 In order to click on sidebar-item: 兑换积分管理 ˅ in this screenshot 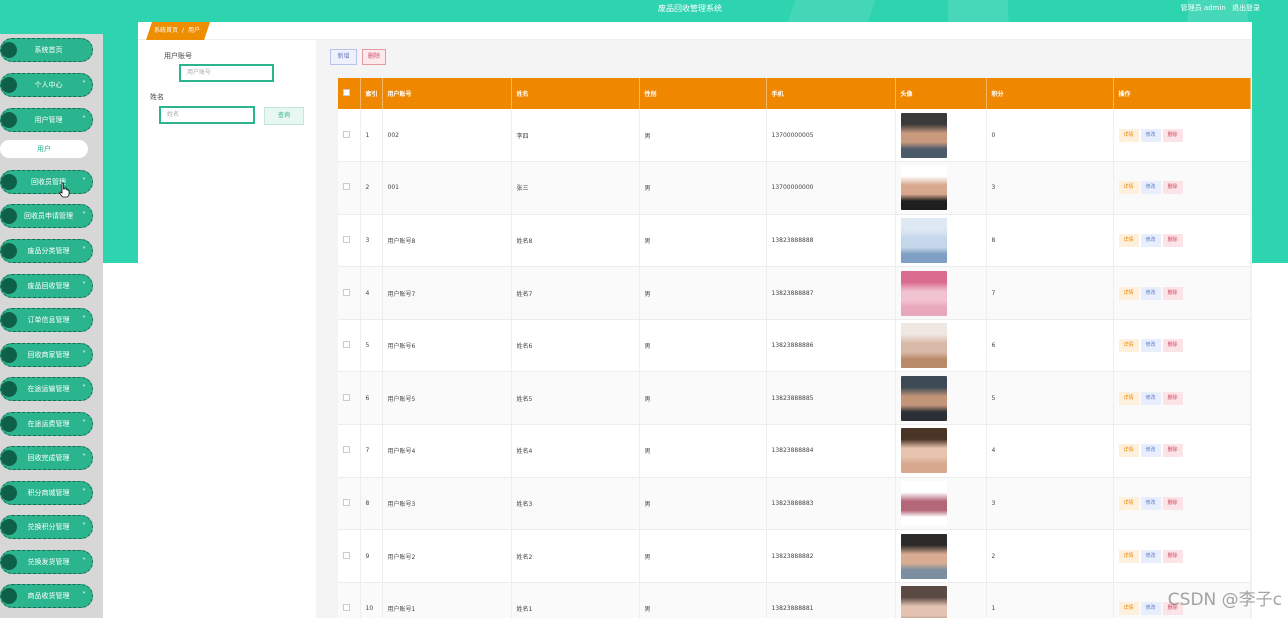, I will do `click(46, 527)`.